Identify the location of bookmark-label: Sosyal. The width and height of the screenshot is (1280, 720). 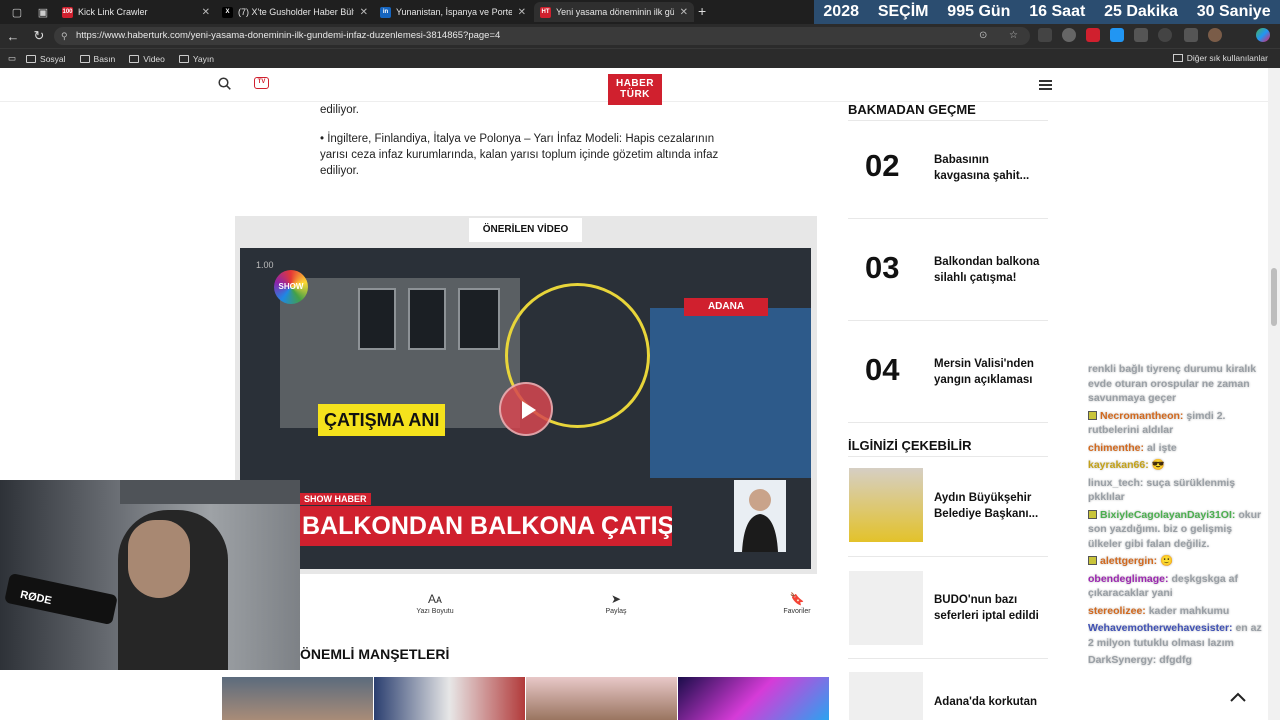
(53, 58).